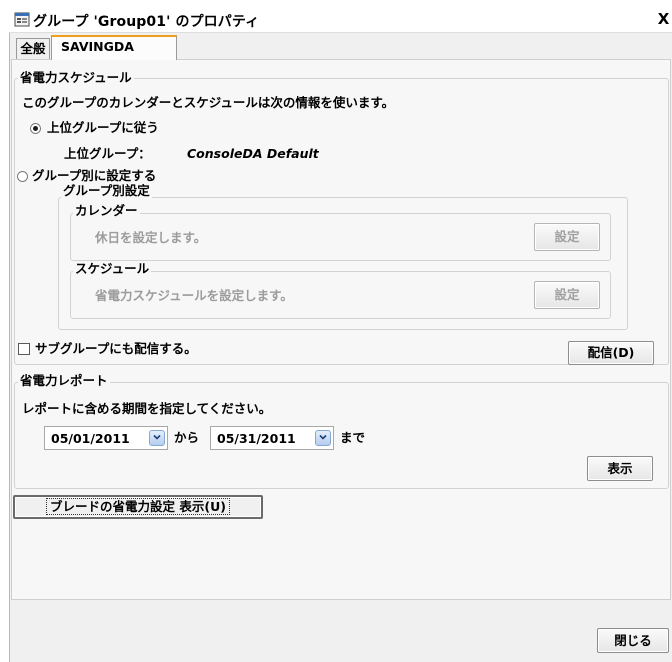  I want to click on per-group-radio, so click(22, 176).